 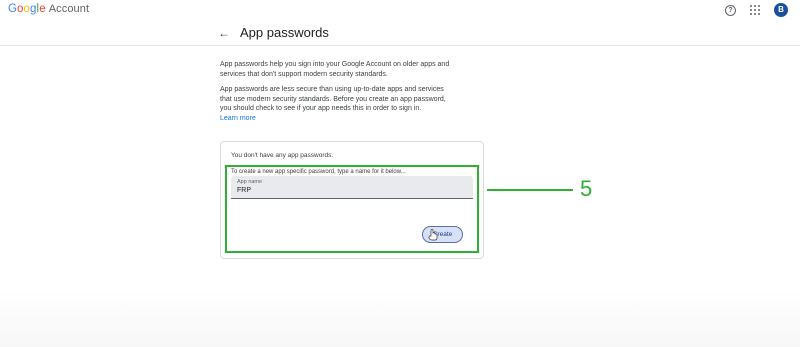 I want to click on top-bar: Google Account ? B, so click(x=400, y=23).